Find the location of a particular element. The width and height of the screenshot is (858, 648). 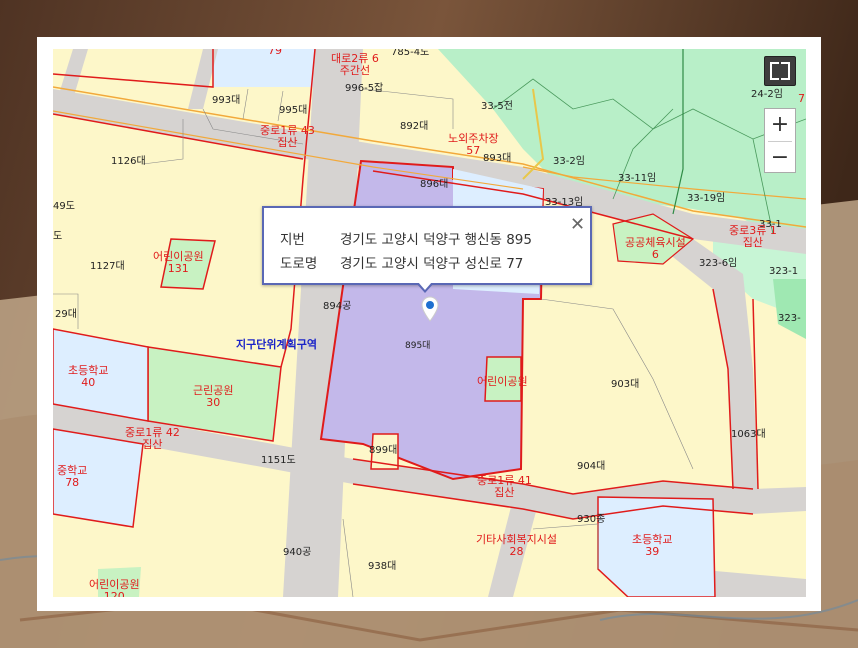

parcel-label: 7 is located at coordinates (801, 98).